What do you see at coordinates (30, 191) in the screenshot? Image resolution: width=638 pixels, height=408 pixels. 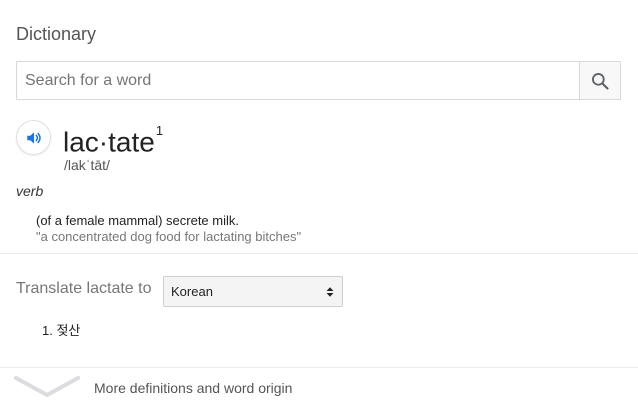 I see `part-of-speech: verb` at bounding box center [30, 191].